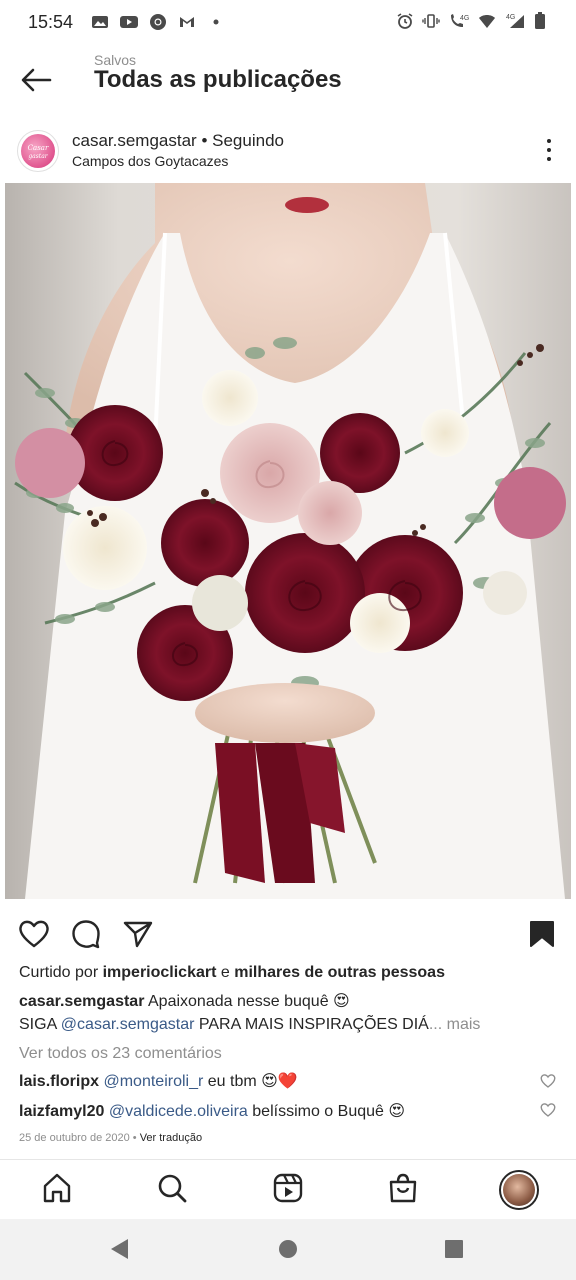  What do you see at coordinates (247, 1001) in the screenshot?
I see `caption-text: Apaixonada nesse buquê 😍` at bounding box center [247, 1001].